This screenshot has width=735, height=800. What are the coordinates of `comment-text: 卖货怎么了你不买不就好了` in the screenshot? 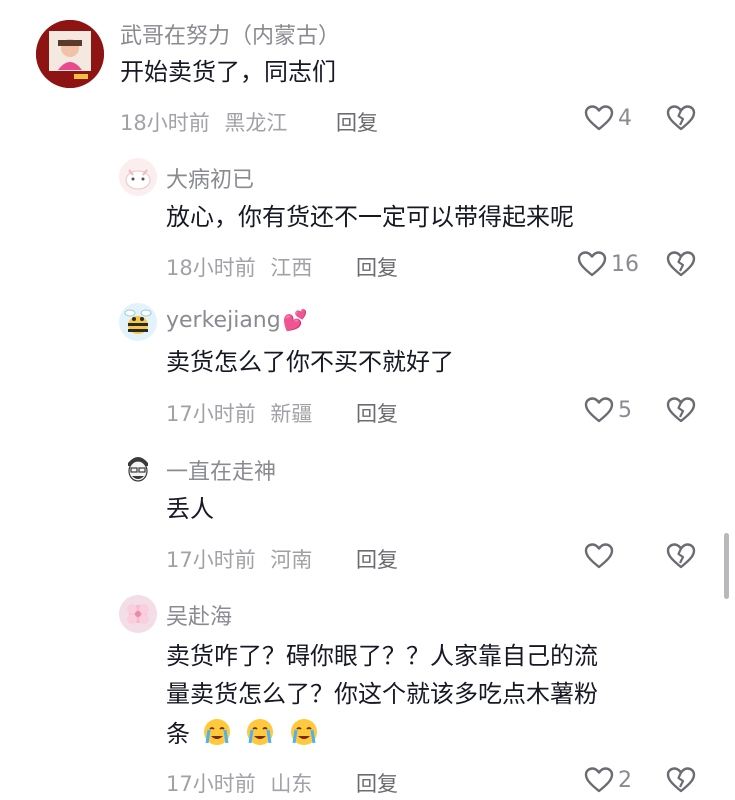 It's located at (310, 362).